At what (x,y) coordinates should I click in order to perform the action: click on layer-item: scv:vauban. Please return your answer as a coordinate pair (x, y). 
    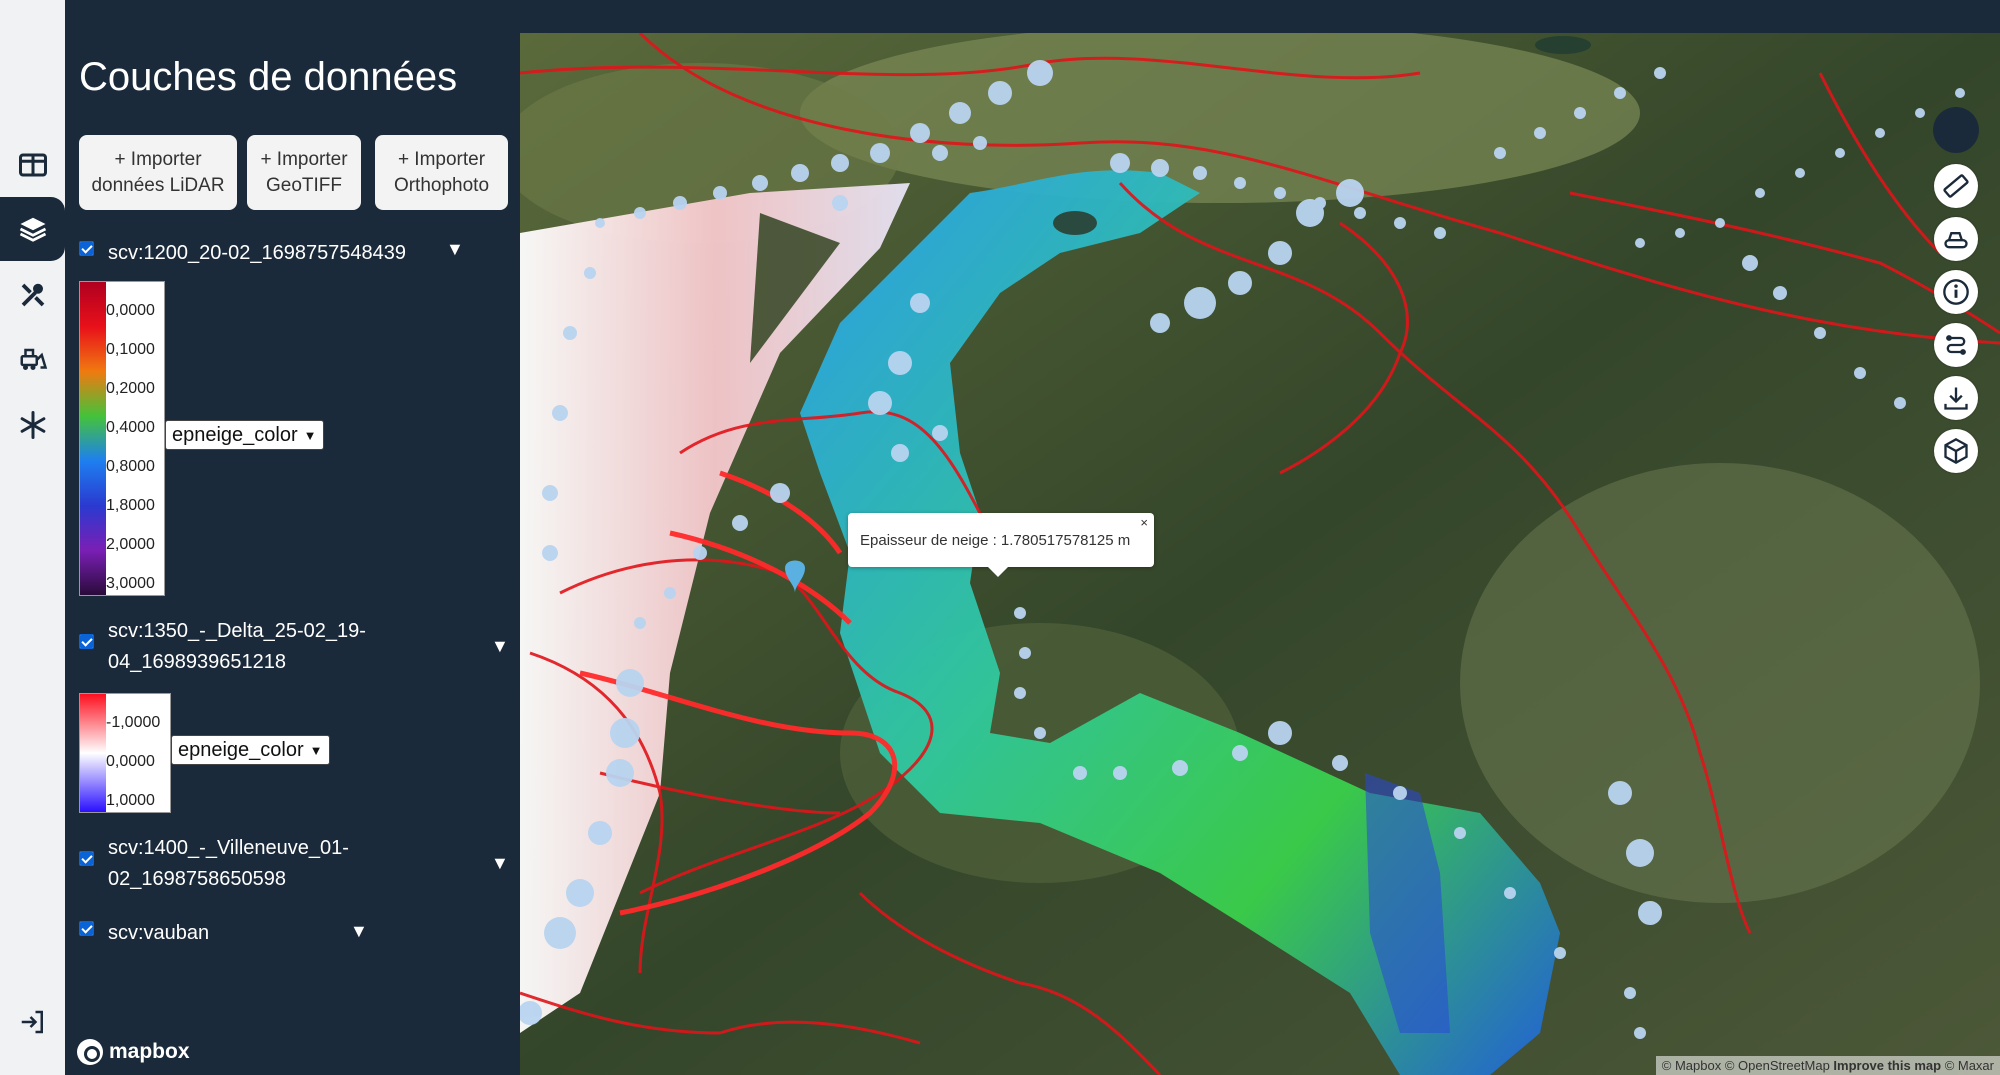
    Looking at the image, I should click on (144, 933).